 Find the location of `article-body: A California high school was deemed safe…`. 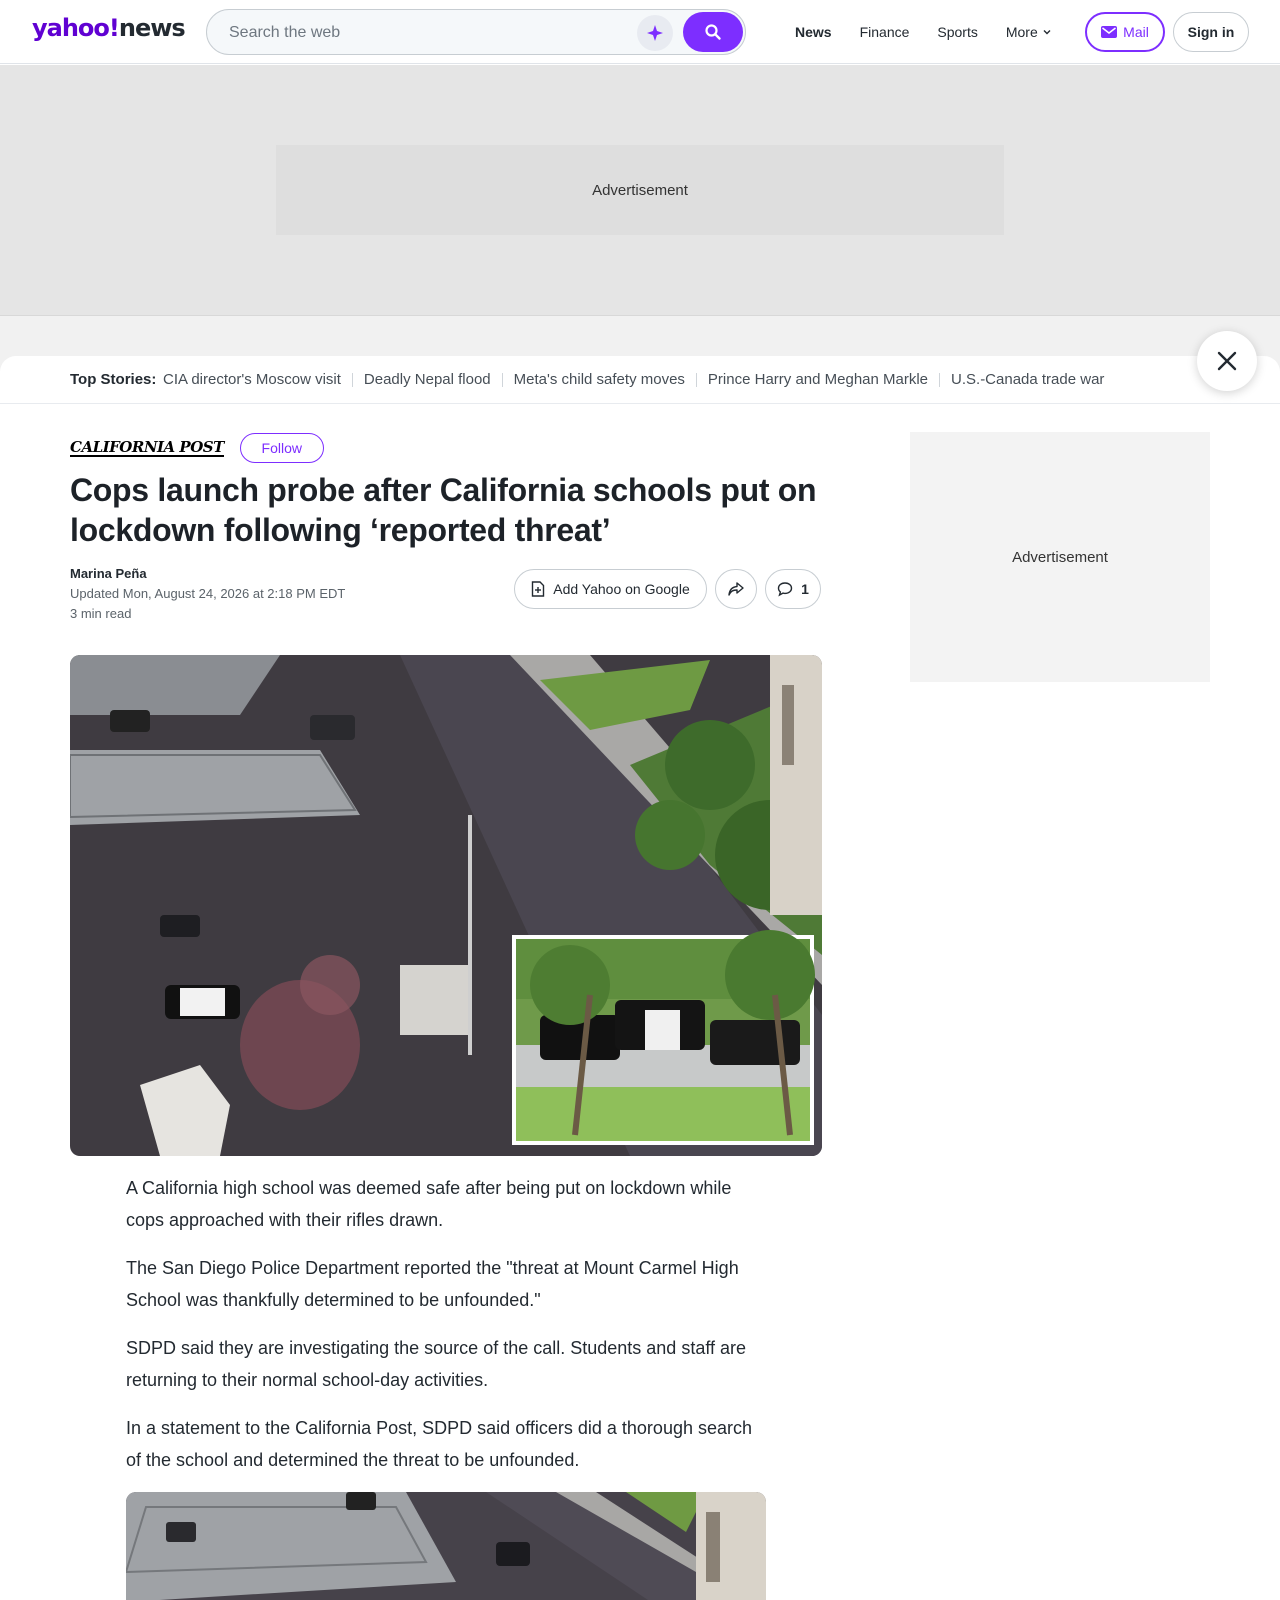

article-body: A California high school was deemed safe… is located at coordinates (446, 1332).